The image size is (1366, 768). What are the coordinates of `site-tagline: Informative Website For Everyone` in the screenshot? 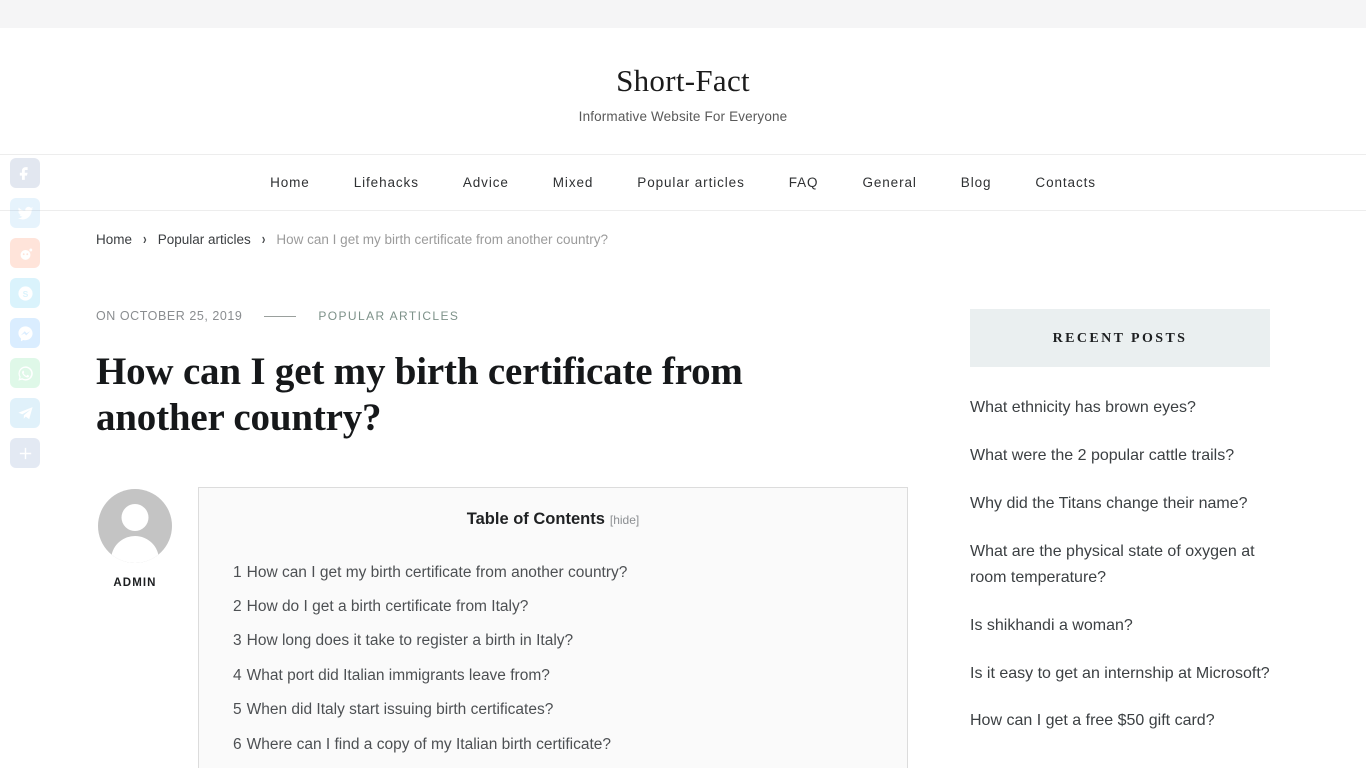 It's located at (683, 117).